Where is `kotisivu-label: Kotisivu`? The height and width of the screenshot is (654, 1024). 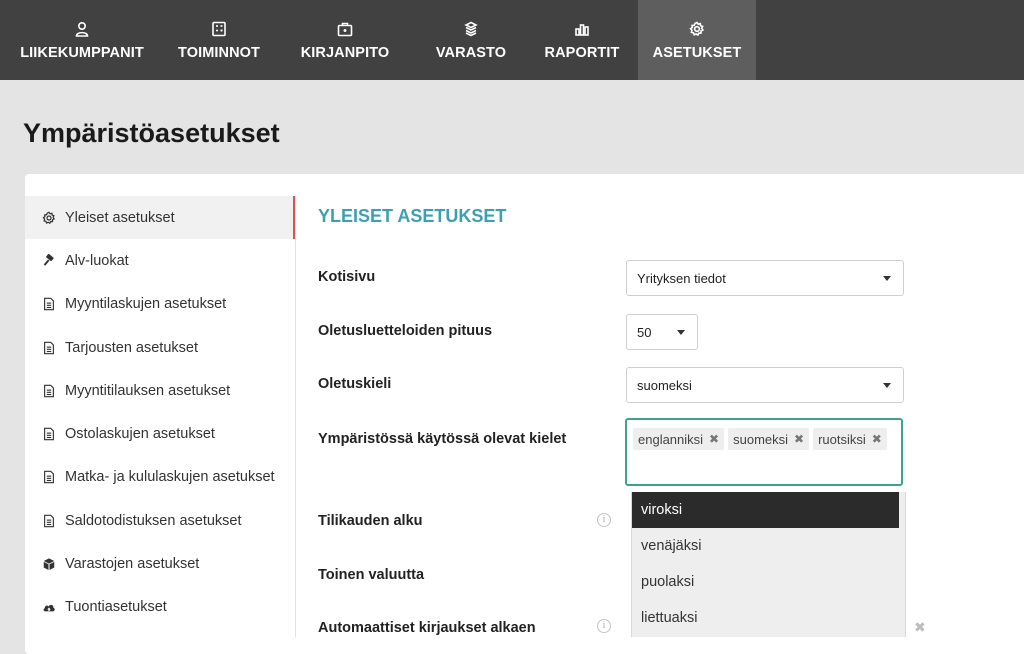 kotisivu-label: Kotisivu is located at coordinates (347, 277).